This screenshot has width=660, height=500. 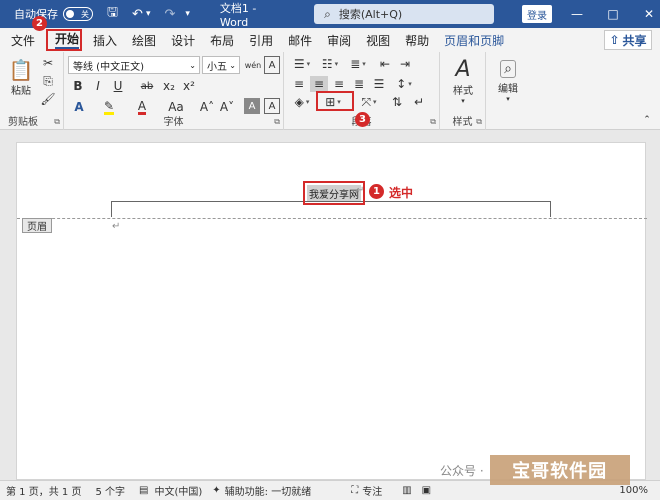 I want to click on copy-icon: ⎘, so click(x=48, y=81).